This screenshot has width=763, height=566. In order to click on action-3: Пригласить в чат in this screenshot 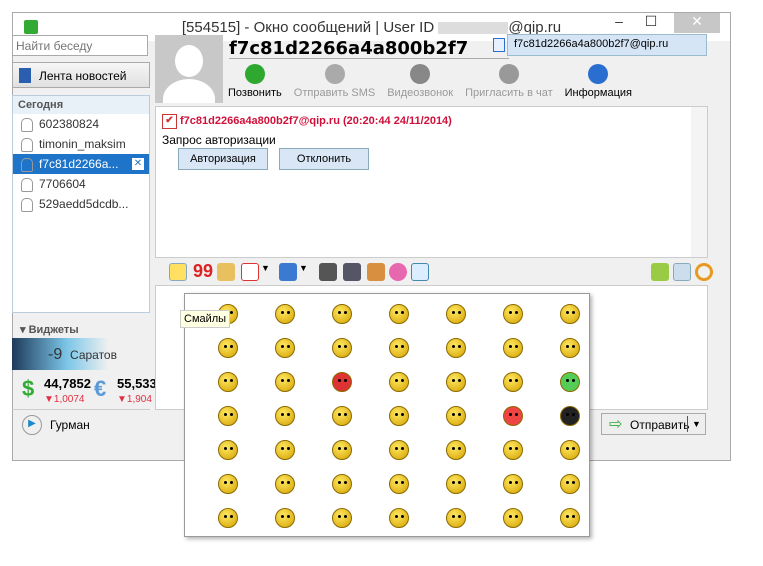, I will do `click(509, 81)`.